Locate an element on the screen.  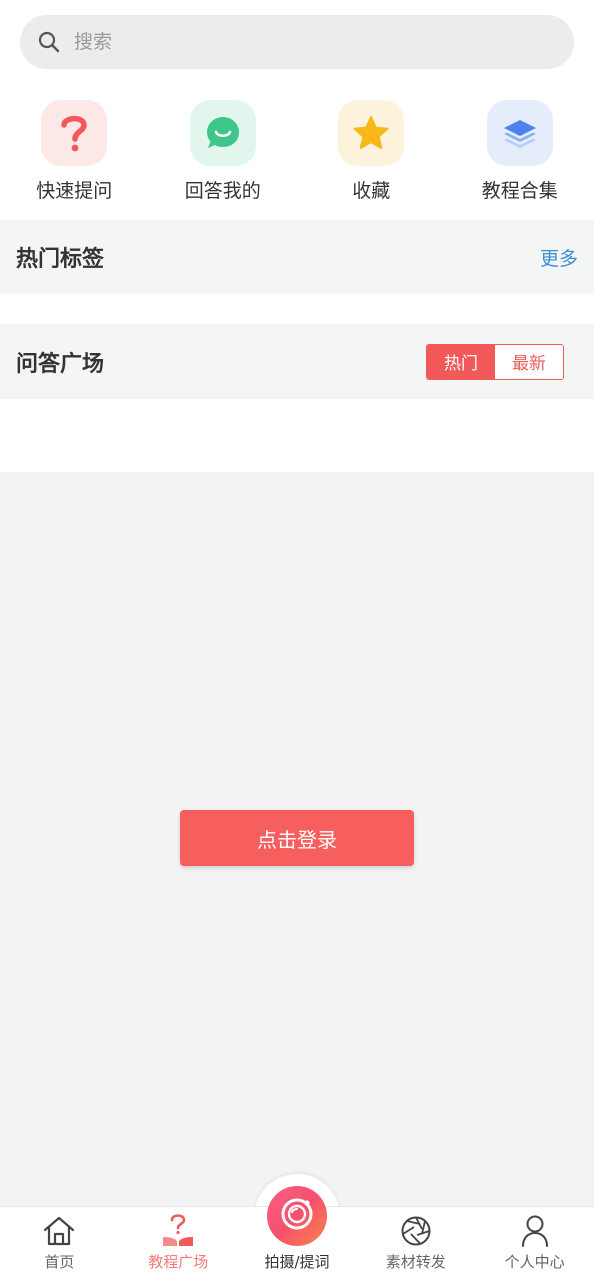
quick-answered-label: 回答我的 is located at coordinates (222, 191).